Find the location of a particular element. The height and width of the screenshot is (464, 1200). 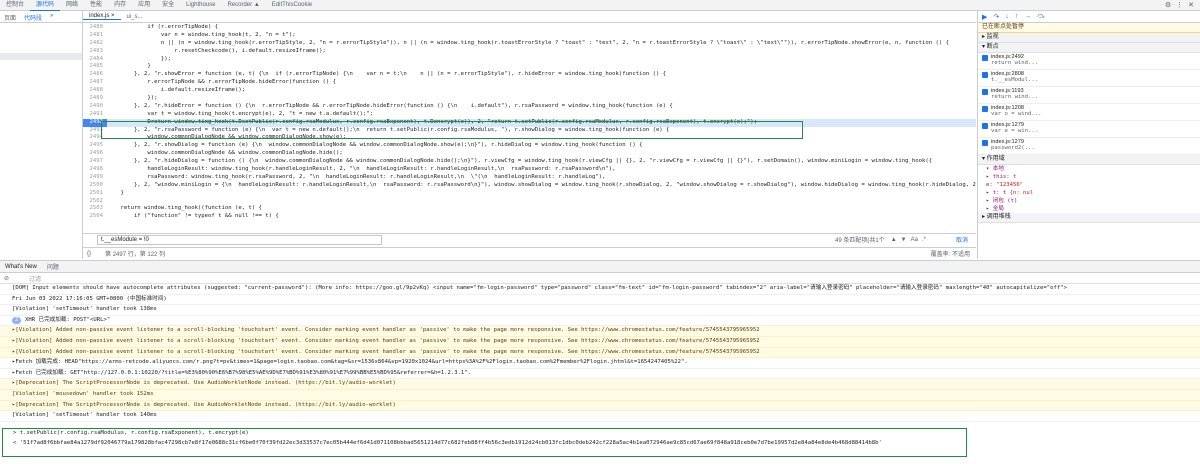

devtools-tab: 控制台 is located at coordinates (15, 5).